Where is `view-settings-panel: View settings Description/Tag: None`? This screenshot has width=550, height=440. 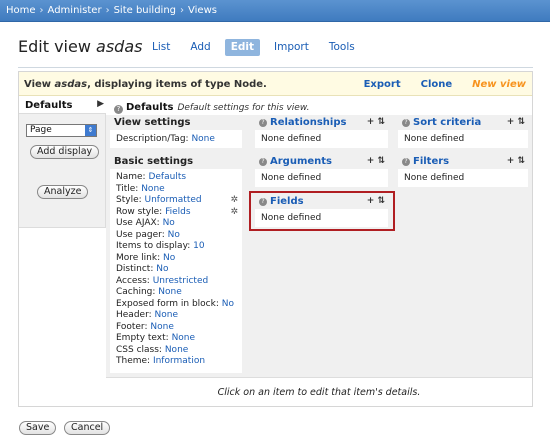 view-settings-panel: View settings Description/Tag: None is located at coordinates (176, 132).